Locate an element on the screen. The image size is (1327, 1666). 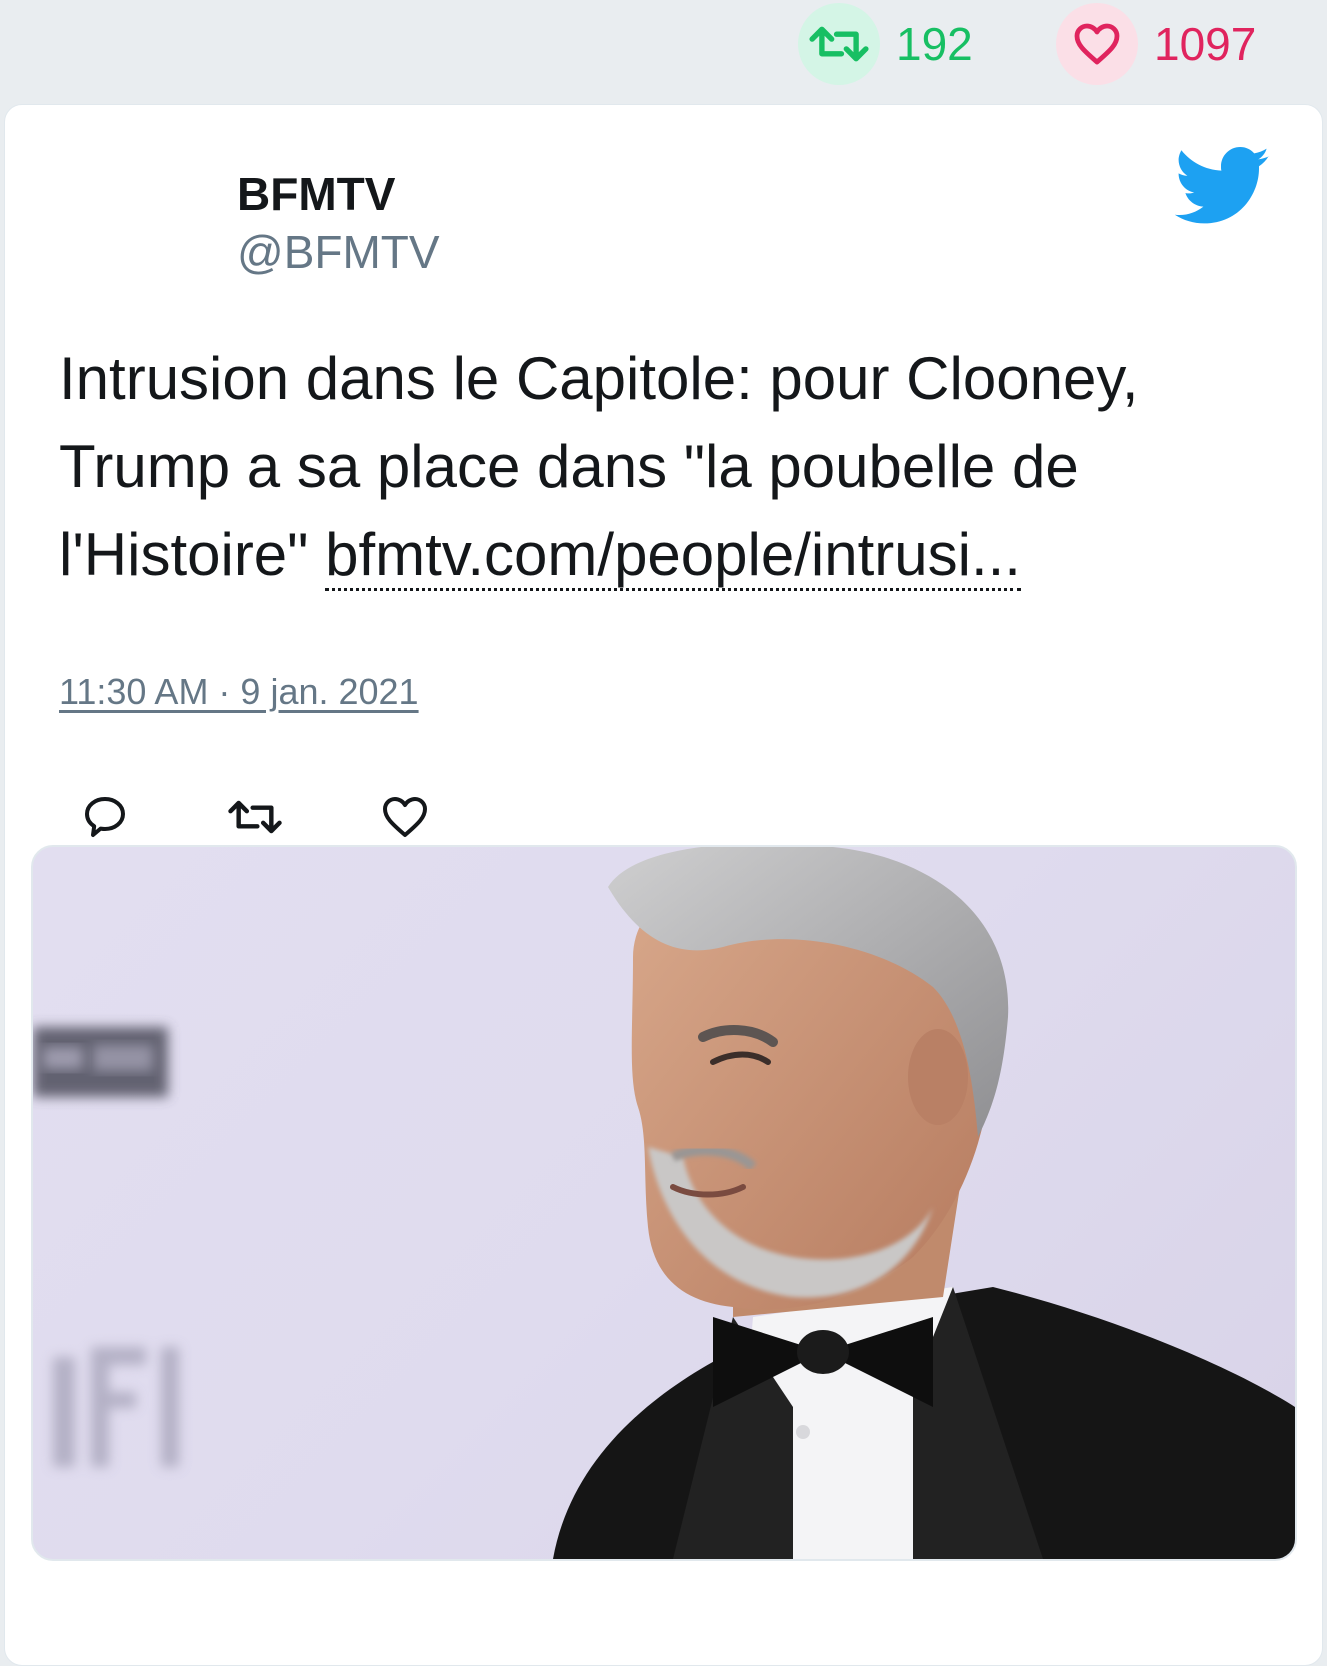
like-icon is located at coordinates (405, 817).